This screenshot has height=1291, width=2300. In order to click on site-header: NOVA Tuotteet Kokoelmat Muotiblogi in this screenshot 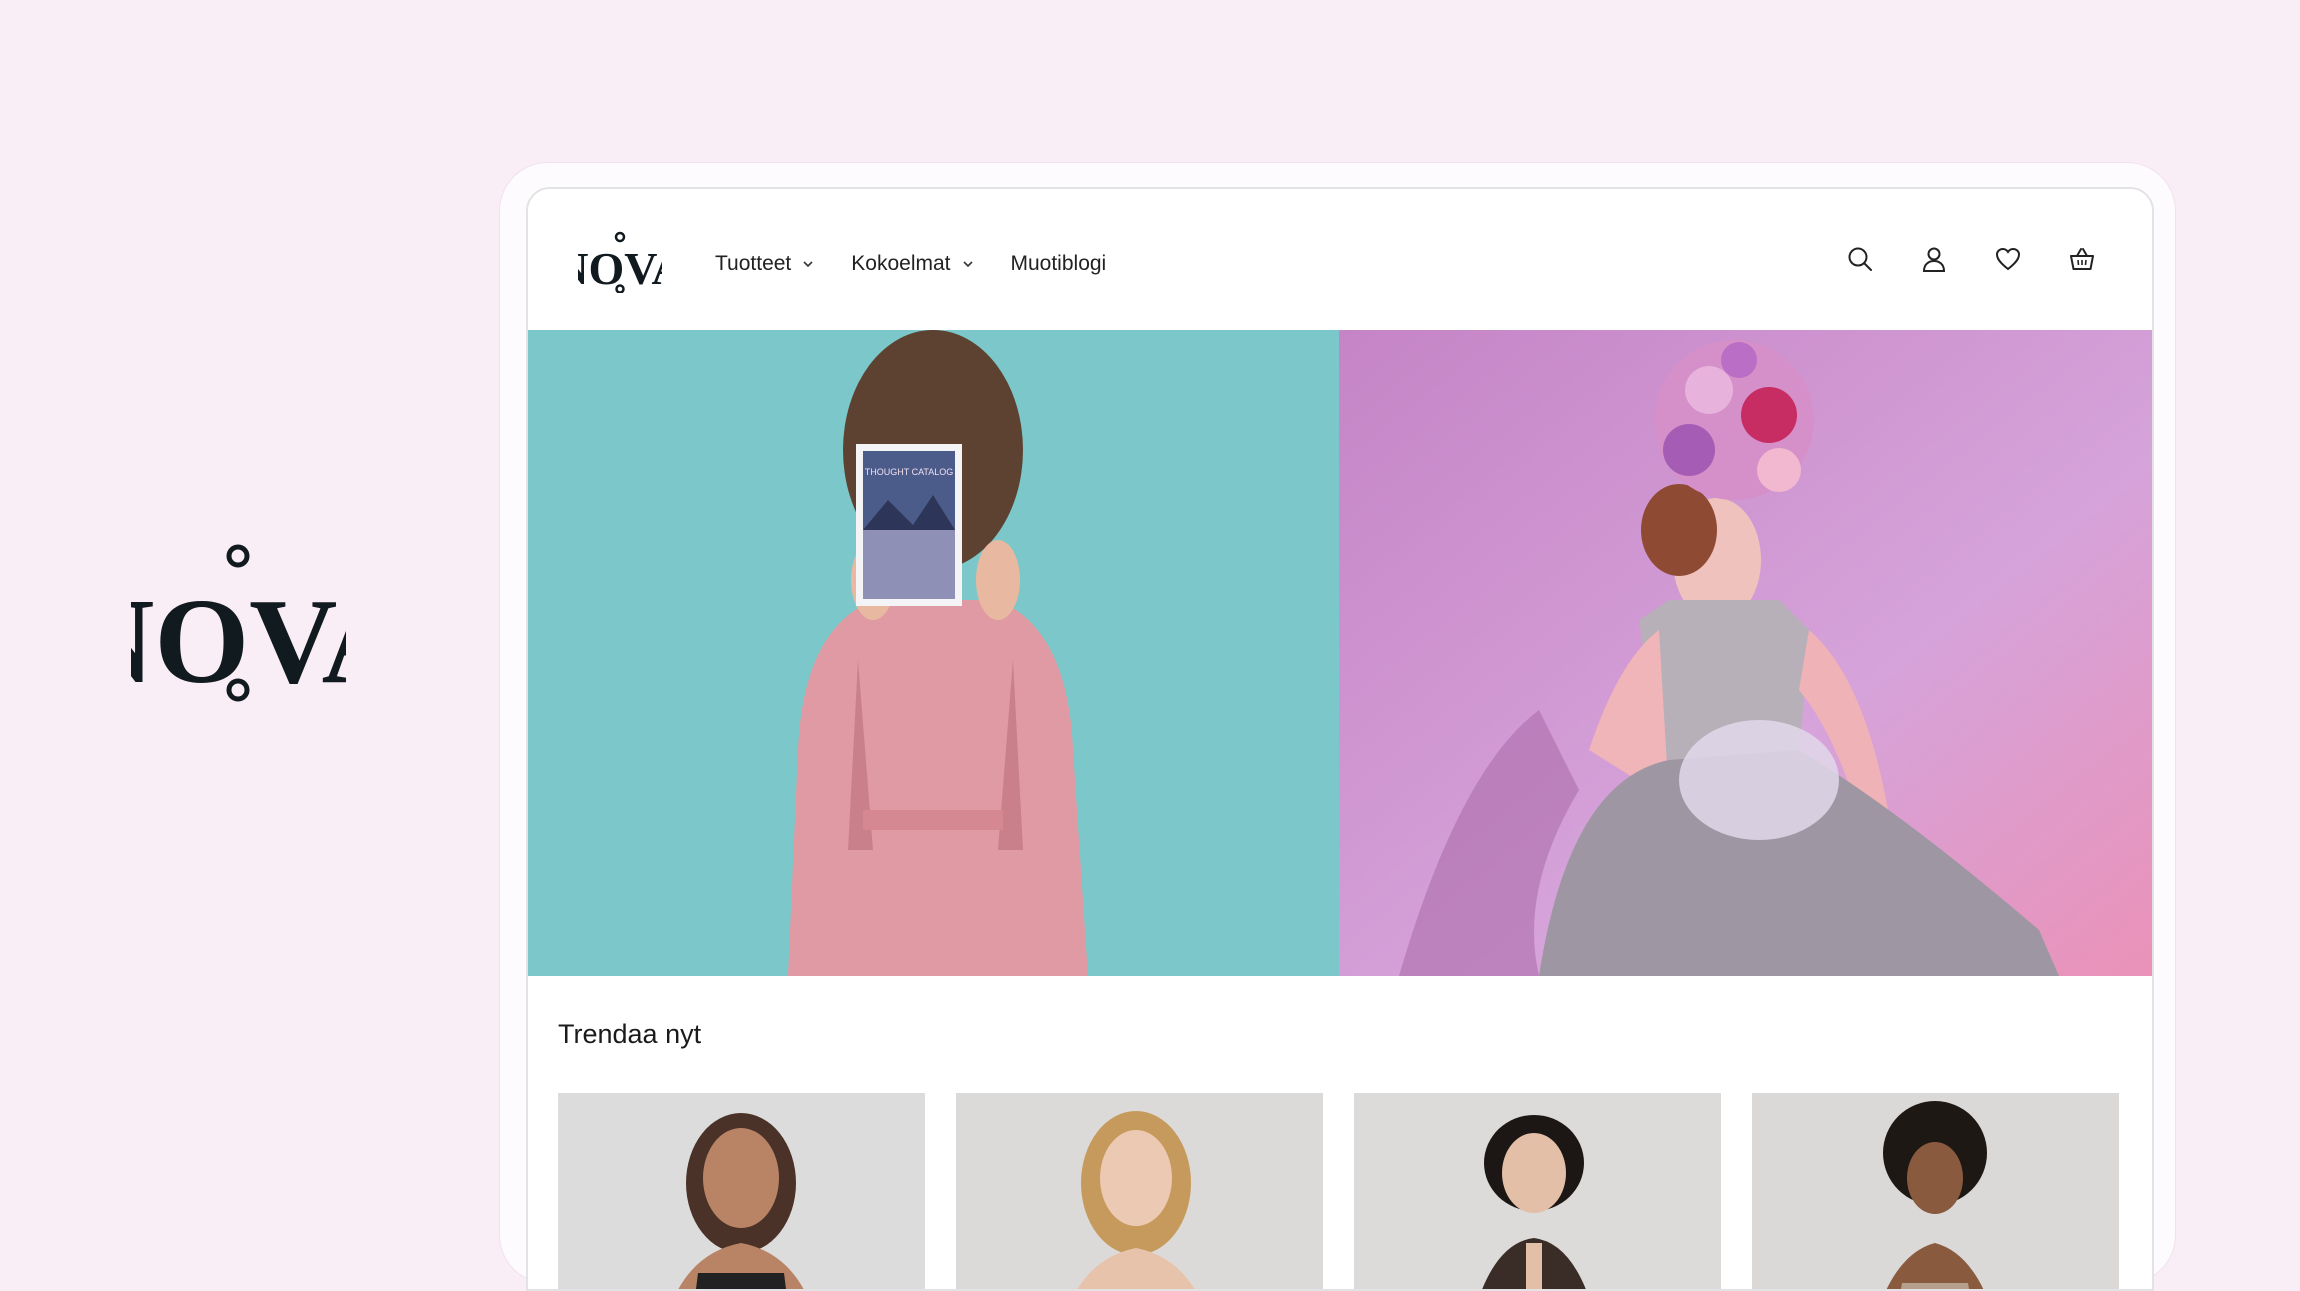, I will do `click(1340, 260)`.